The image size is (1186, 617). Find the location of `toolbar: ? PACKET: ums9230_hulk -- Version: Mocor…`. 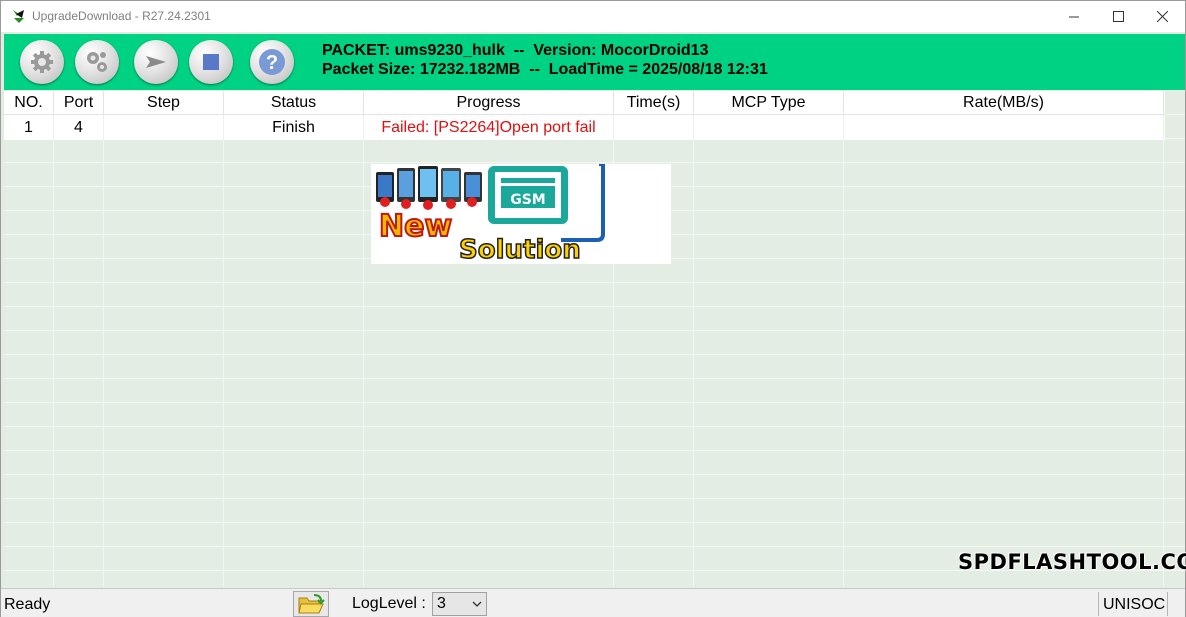

toolbar: ? PACKET: ums9230_hulk -- Version: Mocor… is located at coordinates (594, 62).